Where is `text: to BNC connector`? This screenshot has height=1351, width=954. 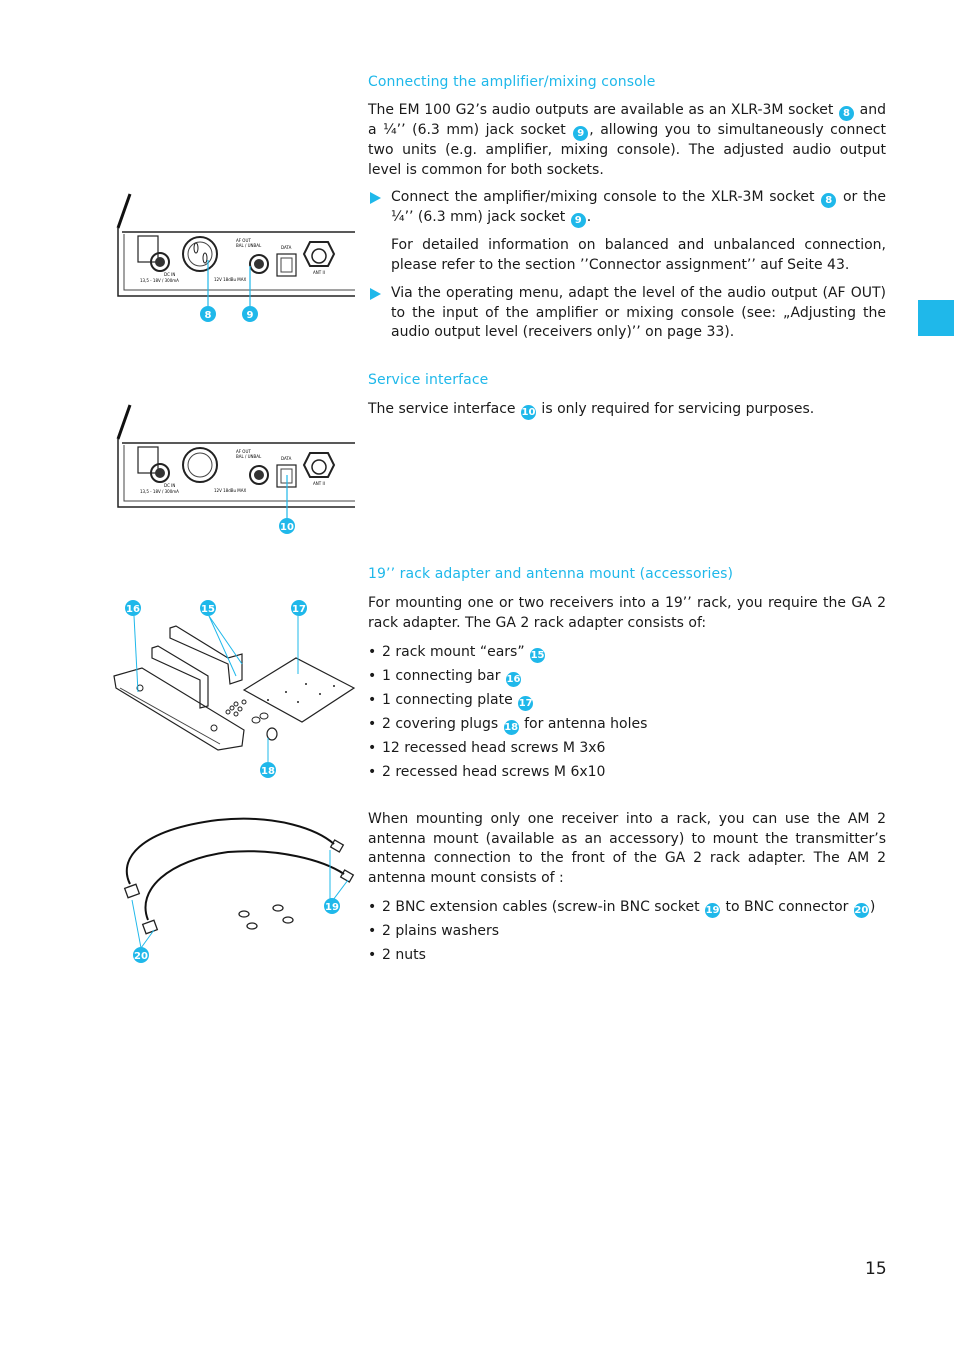
text: to BNC connector is located at coordinates (787, 907).